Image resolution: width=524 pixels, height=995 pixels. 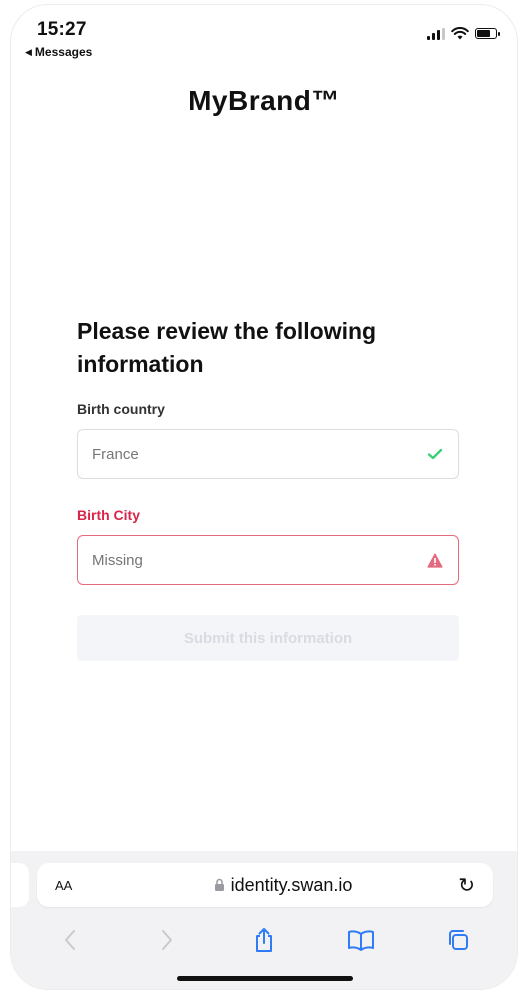 What do you see at coordinates (28, 51) in the screenshot?
I see `back-triangle-icon: ◀` at bounding box center [28, 51].